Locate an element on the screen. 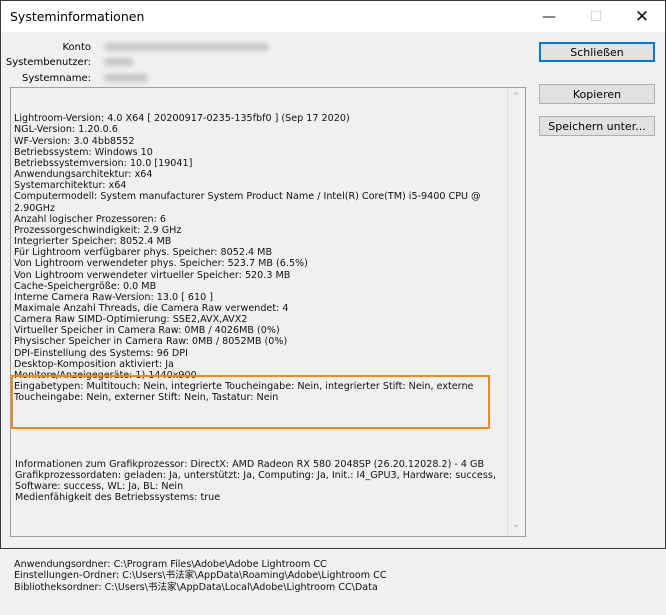 The width and height of the screenshot is (666, 615). info-line: Desktop-Komposition aktiviert: Ja is located at coordinates (94, 364).